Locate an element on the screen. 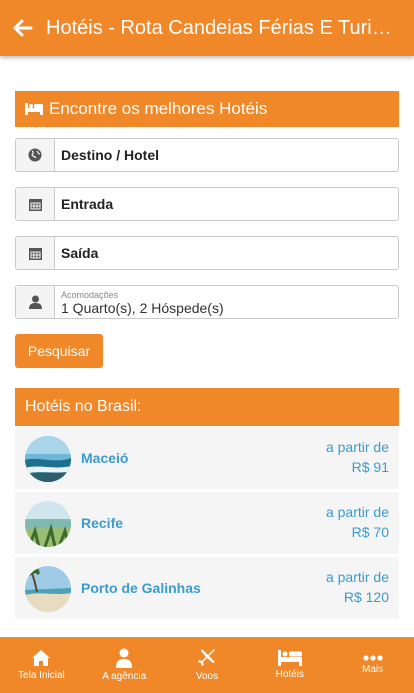  tab-more: Mais is located at coordinates (372, 665).